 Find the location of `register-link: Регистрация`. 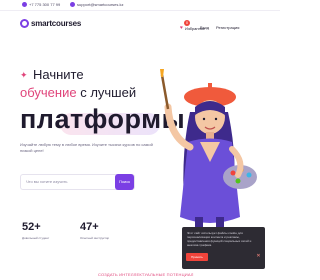

register-link: Регистрация is located at coordinates (227, 27).